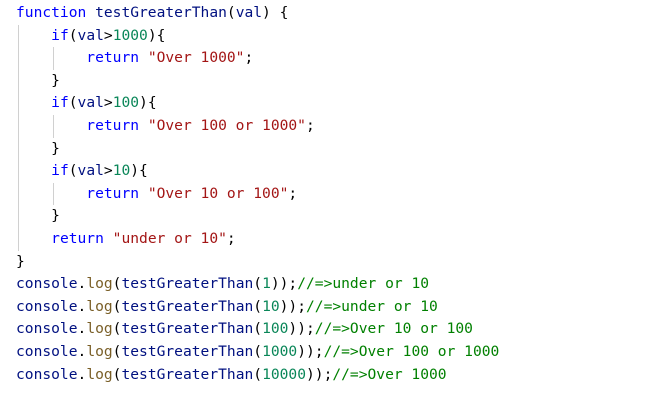  What do you see at coordinates (257, 36) in the screenshot?
I see `code-line: if(val>1000){` at bounding box center [257, 36].